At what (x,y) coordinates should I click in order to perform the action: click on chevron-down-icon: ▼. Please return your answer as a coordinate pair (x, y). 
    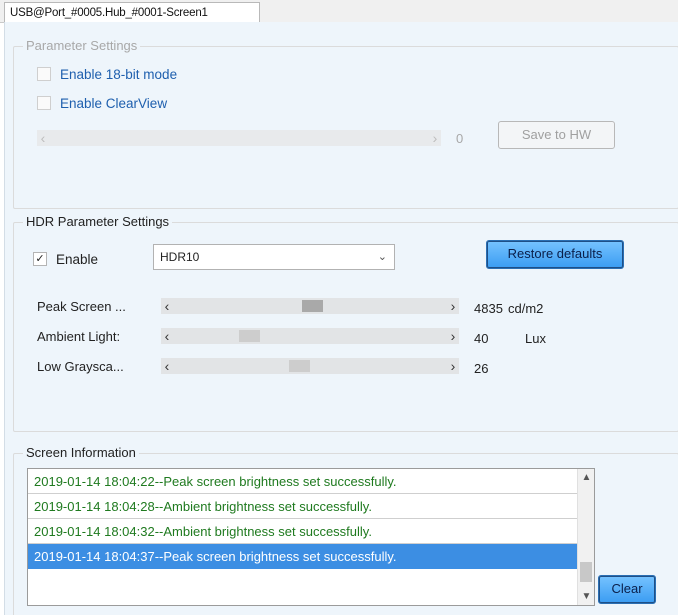
    Looking at the image, I should click on (586, 596).